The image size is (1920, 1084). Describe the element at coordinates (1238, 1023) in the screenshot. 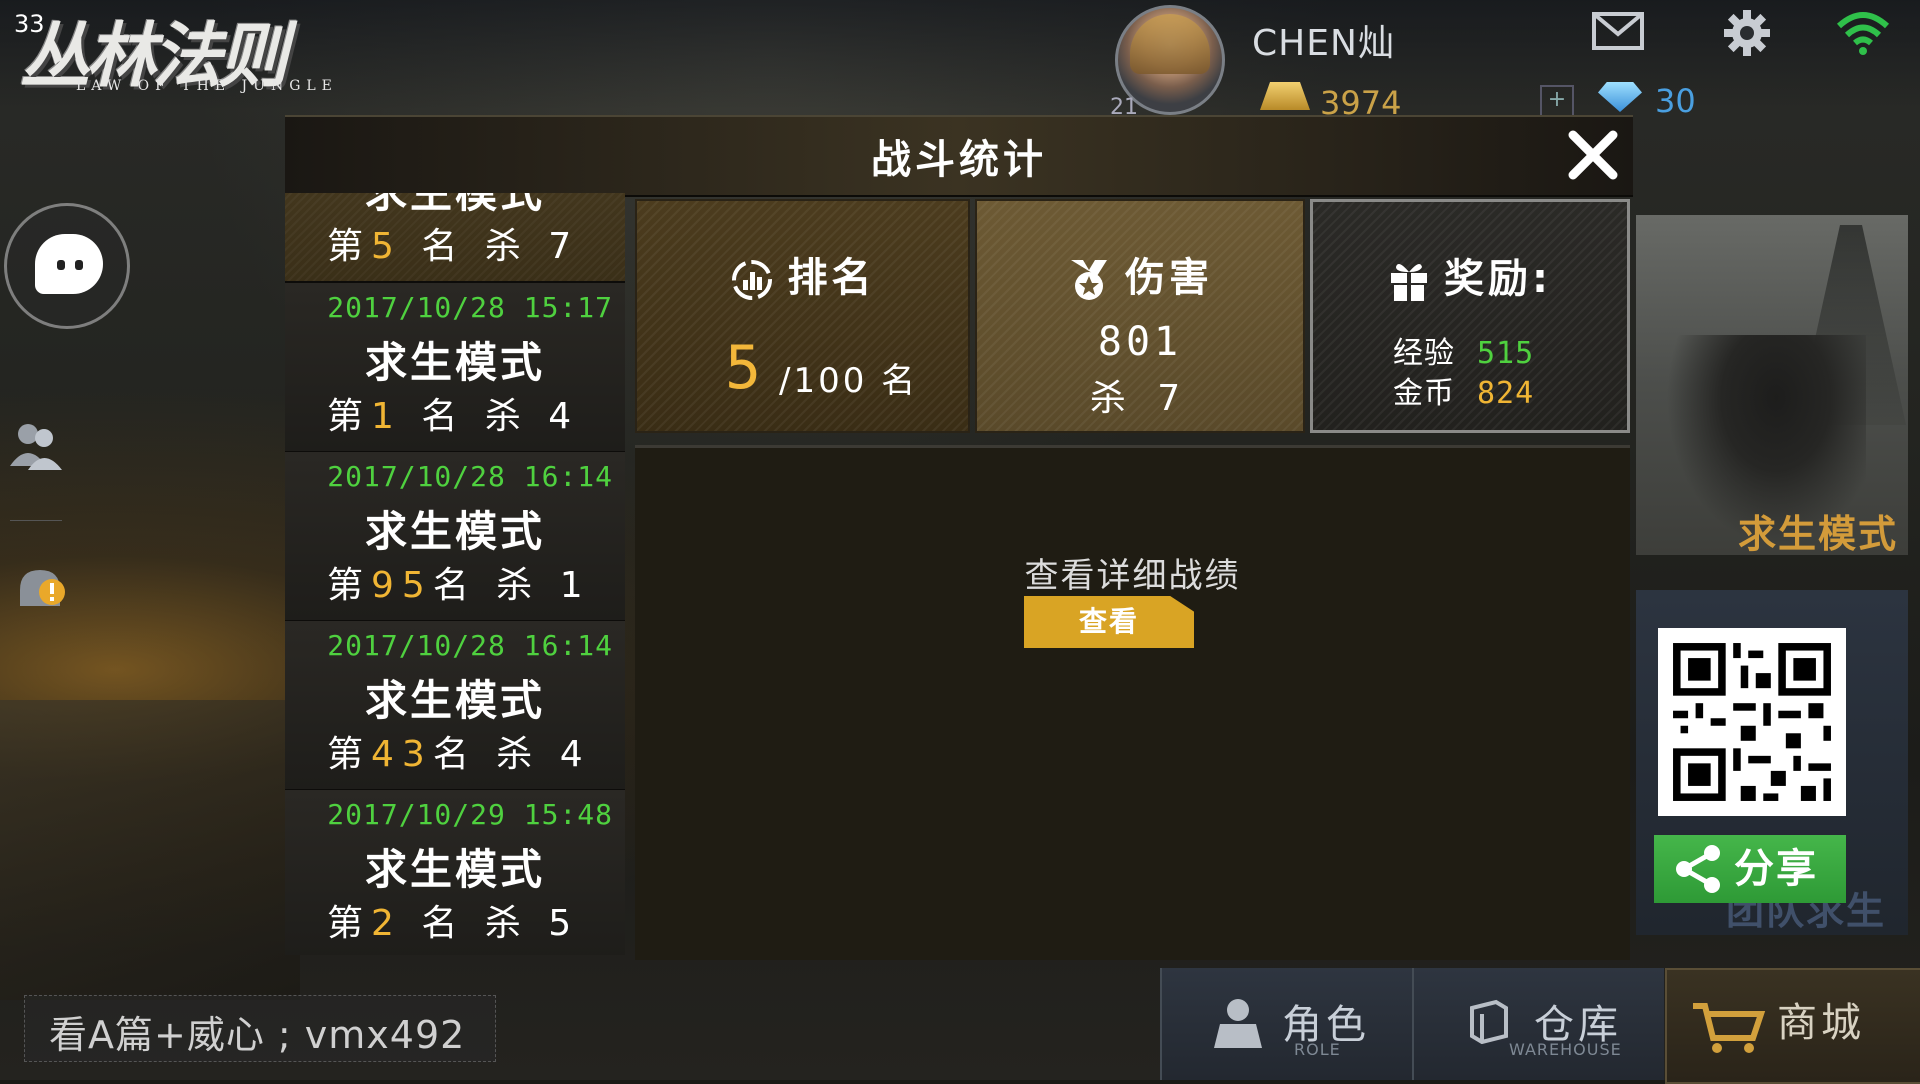

I see `role-icon` at that location.